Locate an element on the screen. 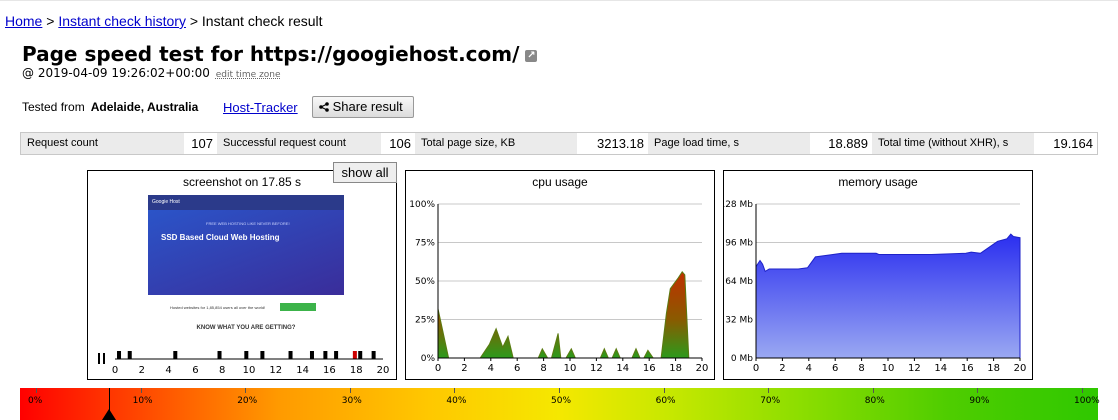  memory-y-tick-label: 0 Mb is located at coordinates (742, 359).